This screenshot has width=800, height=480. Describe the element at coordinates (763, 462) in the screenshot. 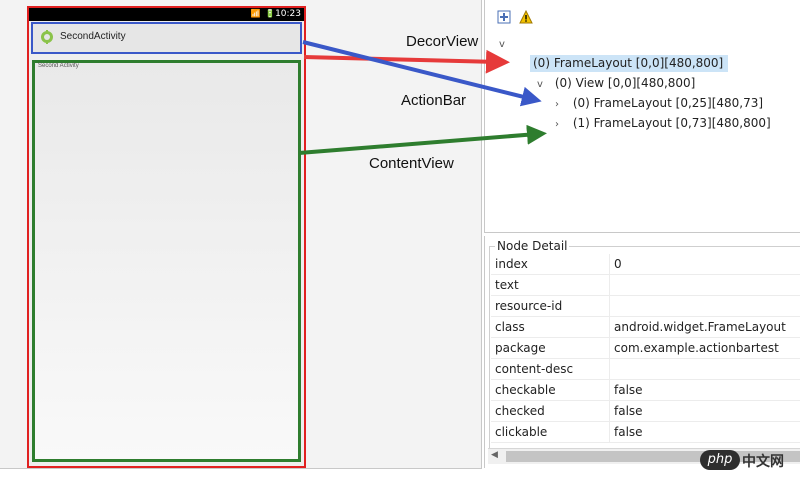

I see `watermark-text: 中文网` at that location.